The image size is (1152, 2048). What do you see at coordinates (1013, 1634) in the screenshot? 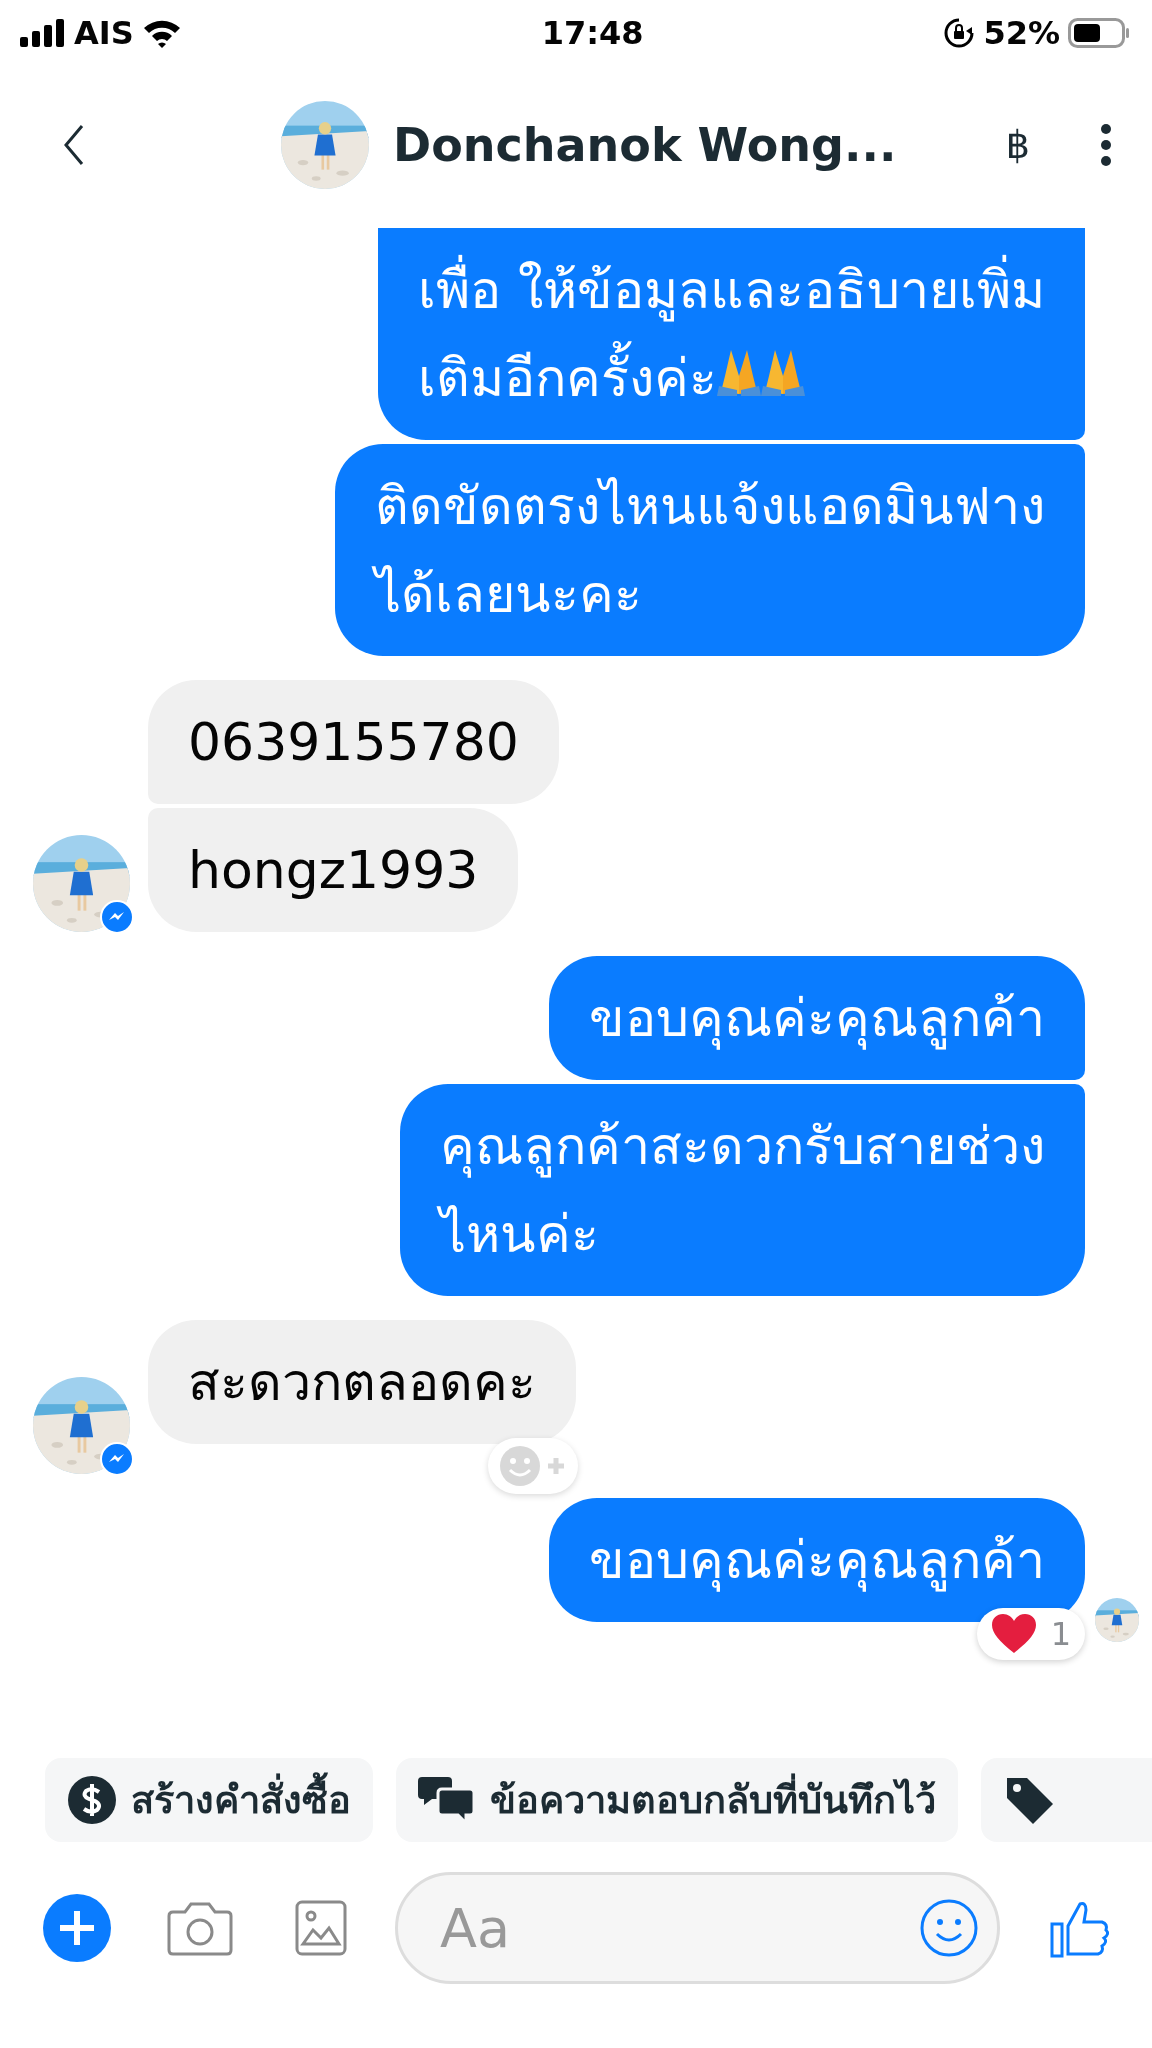
I see `heart-icon` at bounding box center [1013, 1634].